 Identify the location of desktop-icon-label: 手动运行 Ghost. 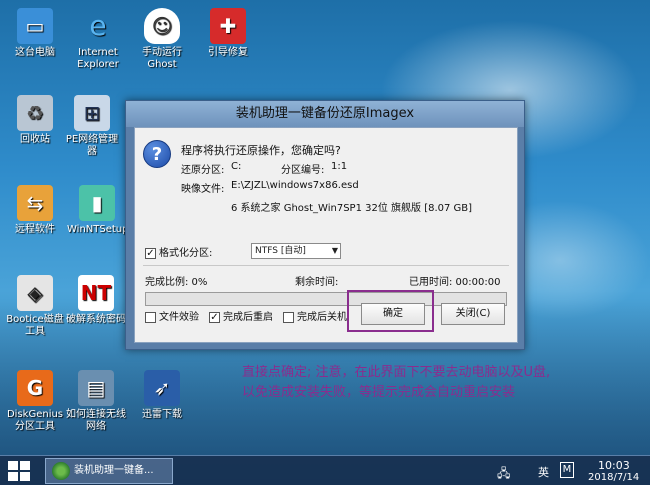
(162, 58).